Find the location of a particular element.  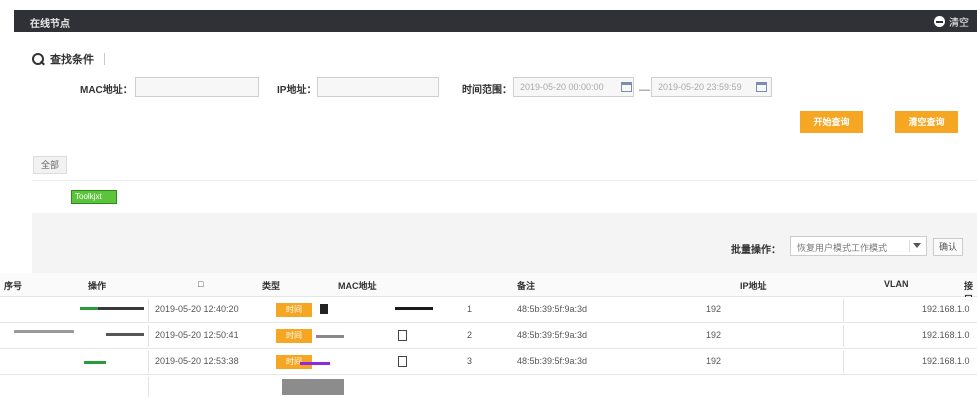

start-time-input: 2019-05-20 00:00:00 is located at coordinates (573, 87).